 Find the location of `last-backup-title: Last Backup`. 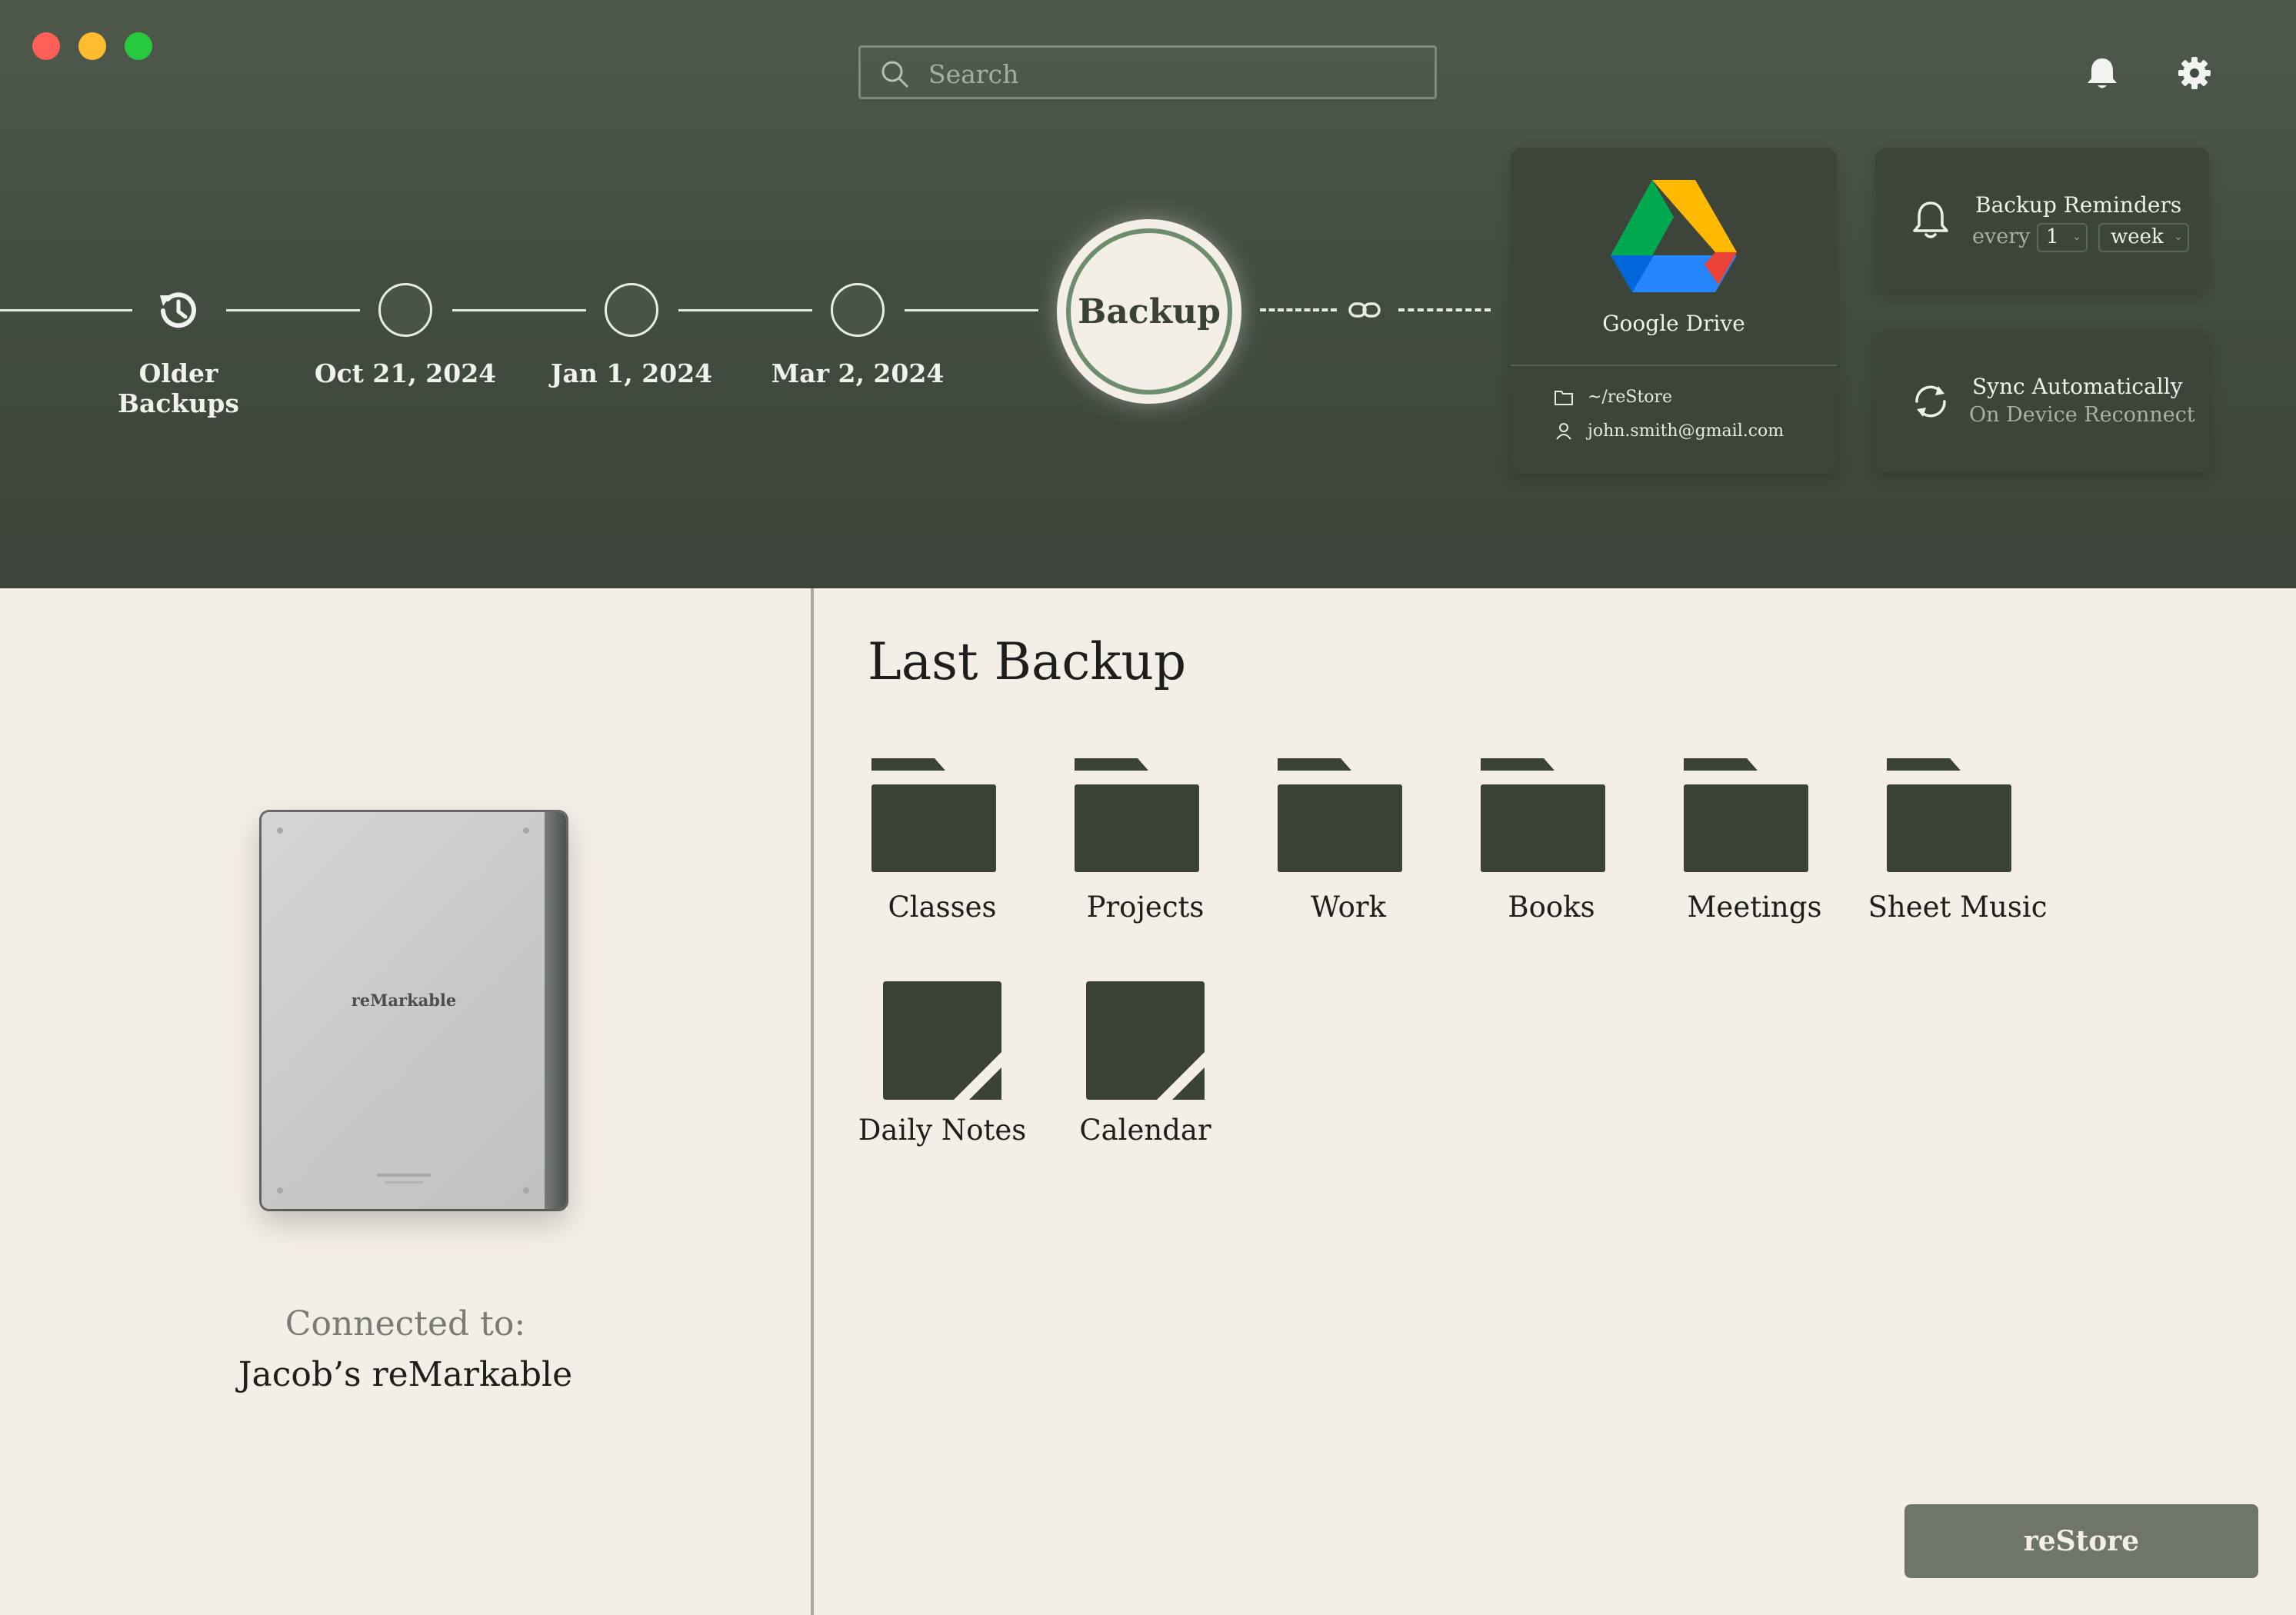

last-backup-title: Last Backup is located at coordinates (1027, 661).